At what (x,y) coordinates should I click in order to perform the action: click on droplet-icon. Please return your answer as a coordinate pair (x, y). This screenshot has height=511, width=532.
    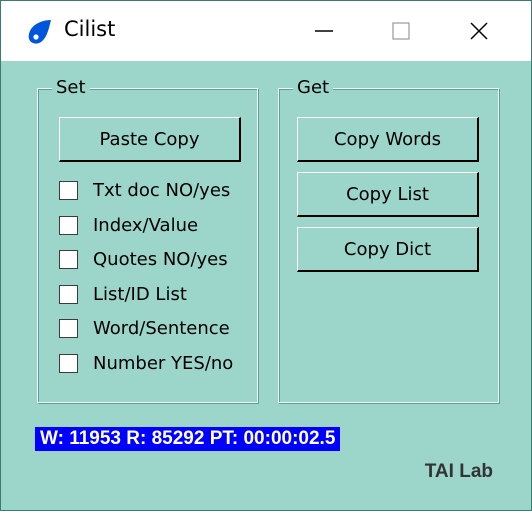
    Looking at the image, I should click on (39, 32).